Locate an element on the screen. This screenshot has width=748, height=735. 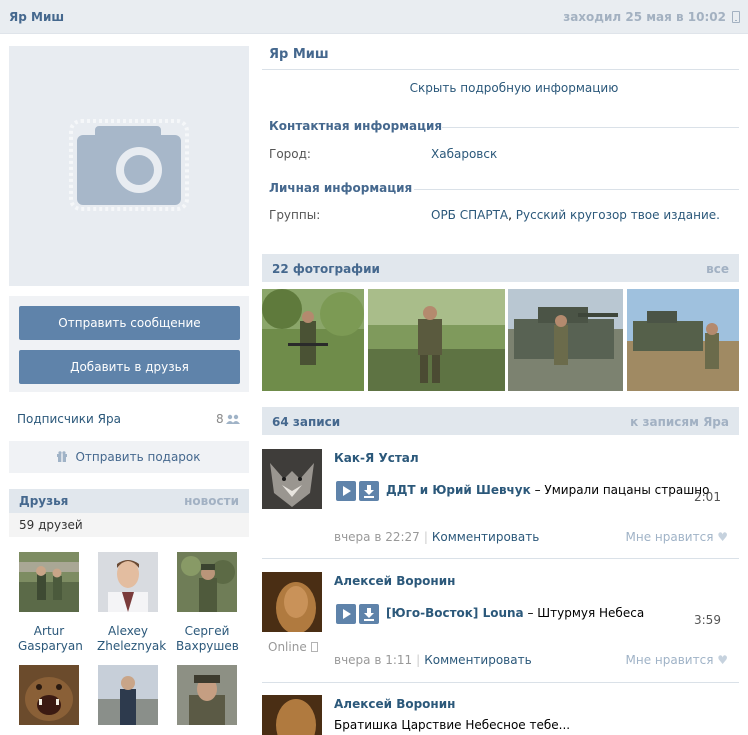
subscribers-link: Подписчики Яра is located at coordinates (69, 419).